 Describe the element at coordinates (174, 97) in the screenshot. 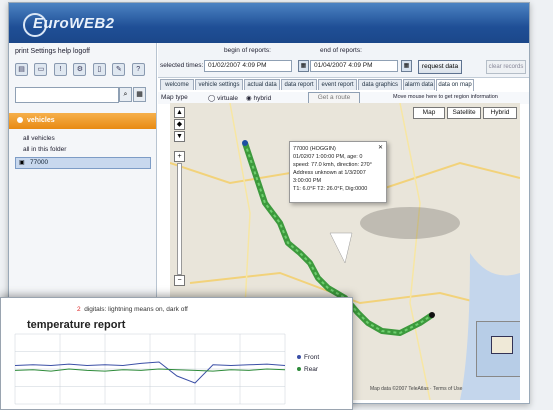

I see `map-type-label: Map type` at that location.